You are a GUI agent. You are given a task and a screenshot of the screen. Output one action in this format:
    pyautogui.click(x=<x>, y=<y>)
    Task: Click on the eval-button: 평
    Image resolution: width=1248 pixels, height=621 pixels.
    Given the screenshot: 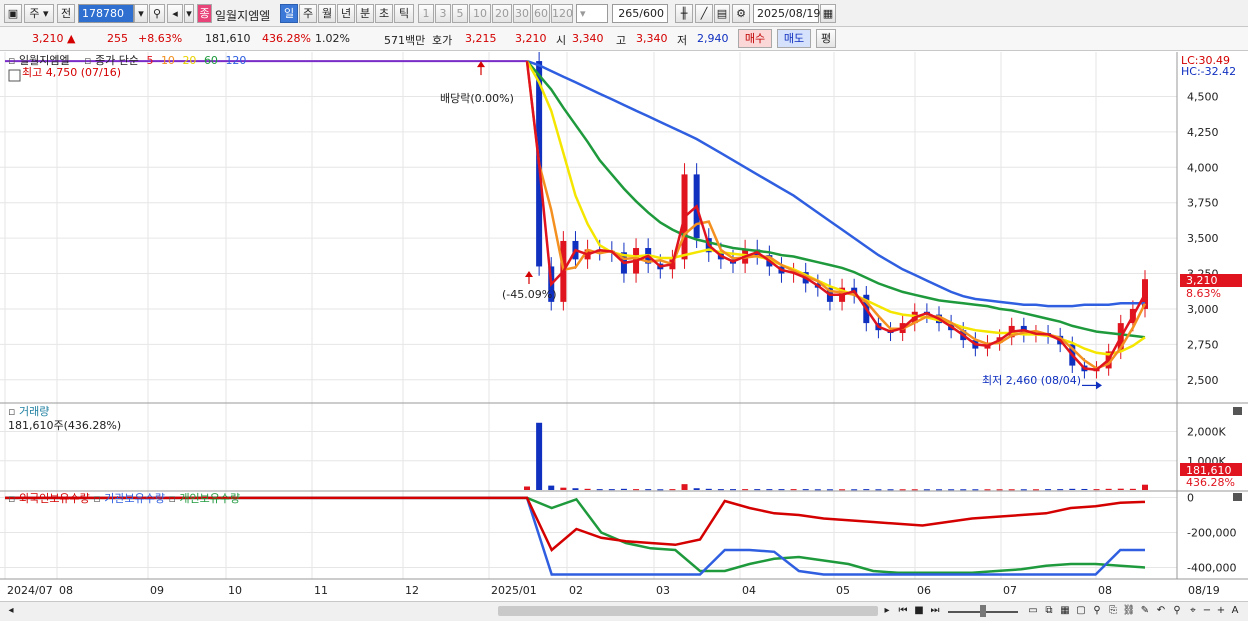 What is the action you would take?
    pyautogui.click(x=826, y=38)
    